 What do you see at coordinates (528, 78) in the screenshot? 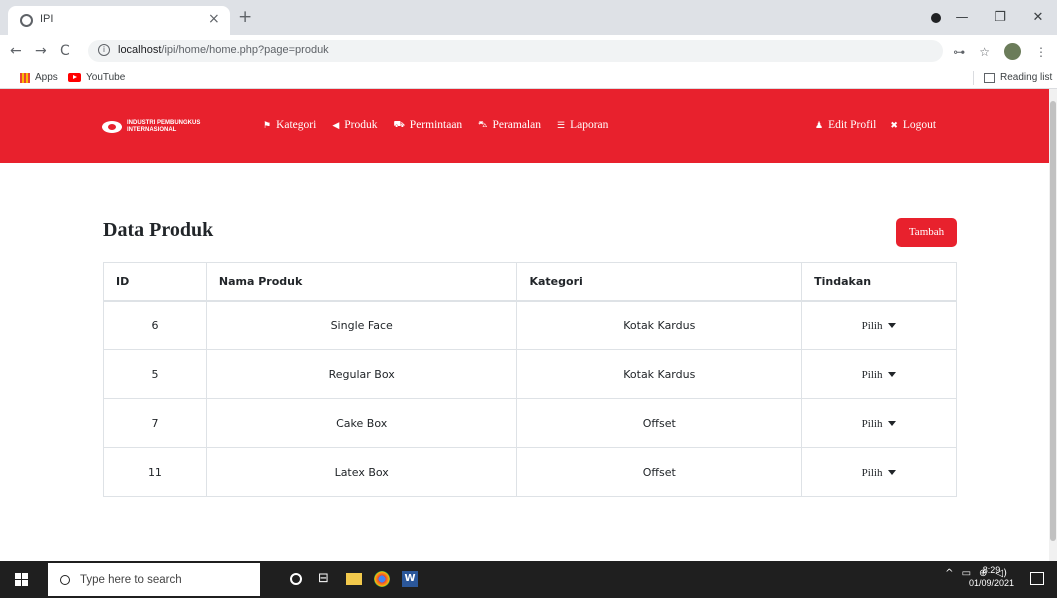
I see `bookmarks-bar: Apps YouTube Reading list` at bounding box center [528, 78].